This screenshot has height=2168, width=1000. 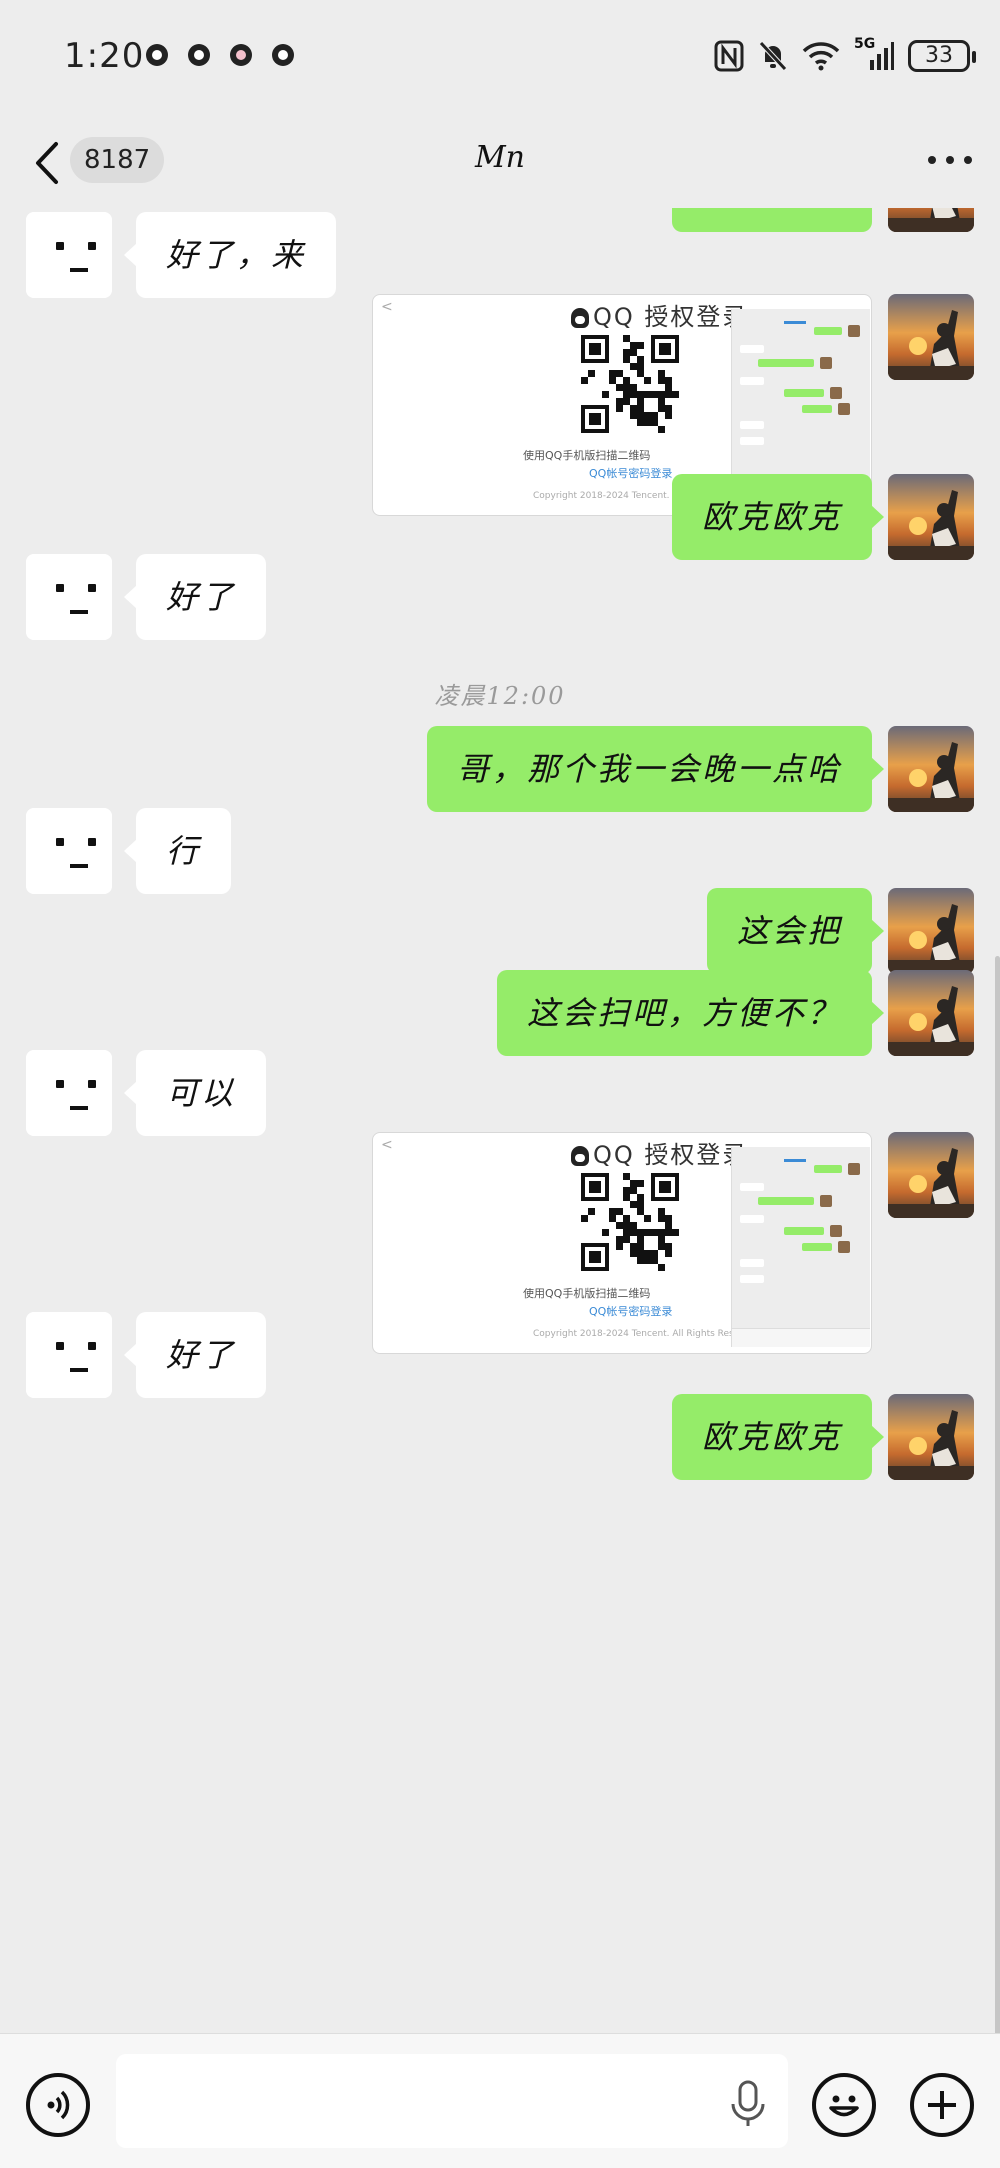 I want to click on voice-button, so click(x=58, y=2105).